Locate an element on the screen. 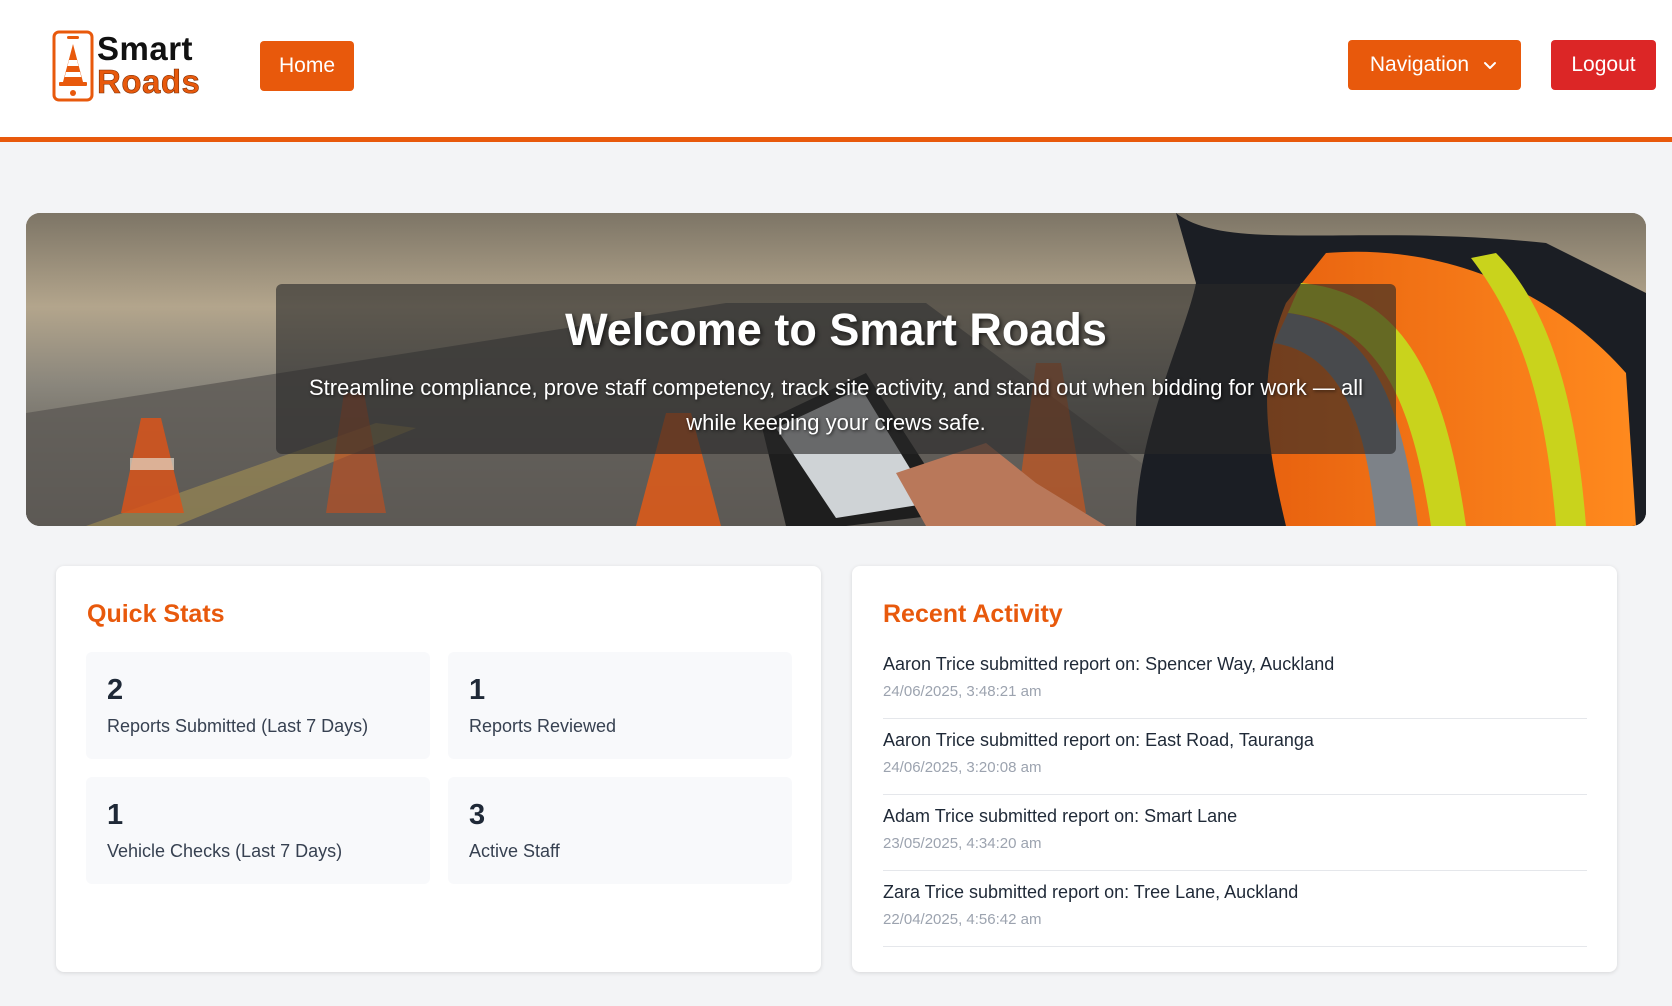 Image resolution: width=1672 pixels, height=1006 pixels. hero-title: Welcome to Smart Roads is located at coordinates (836, 329).